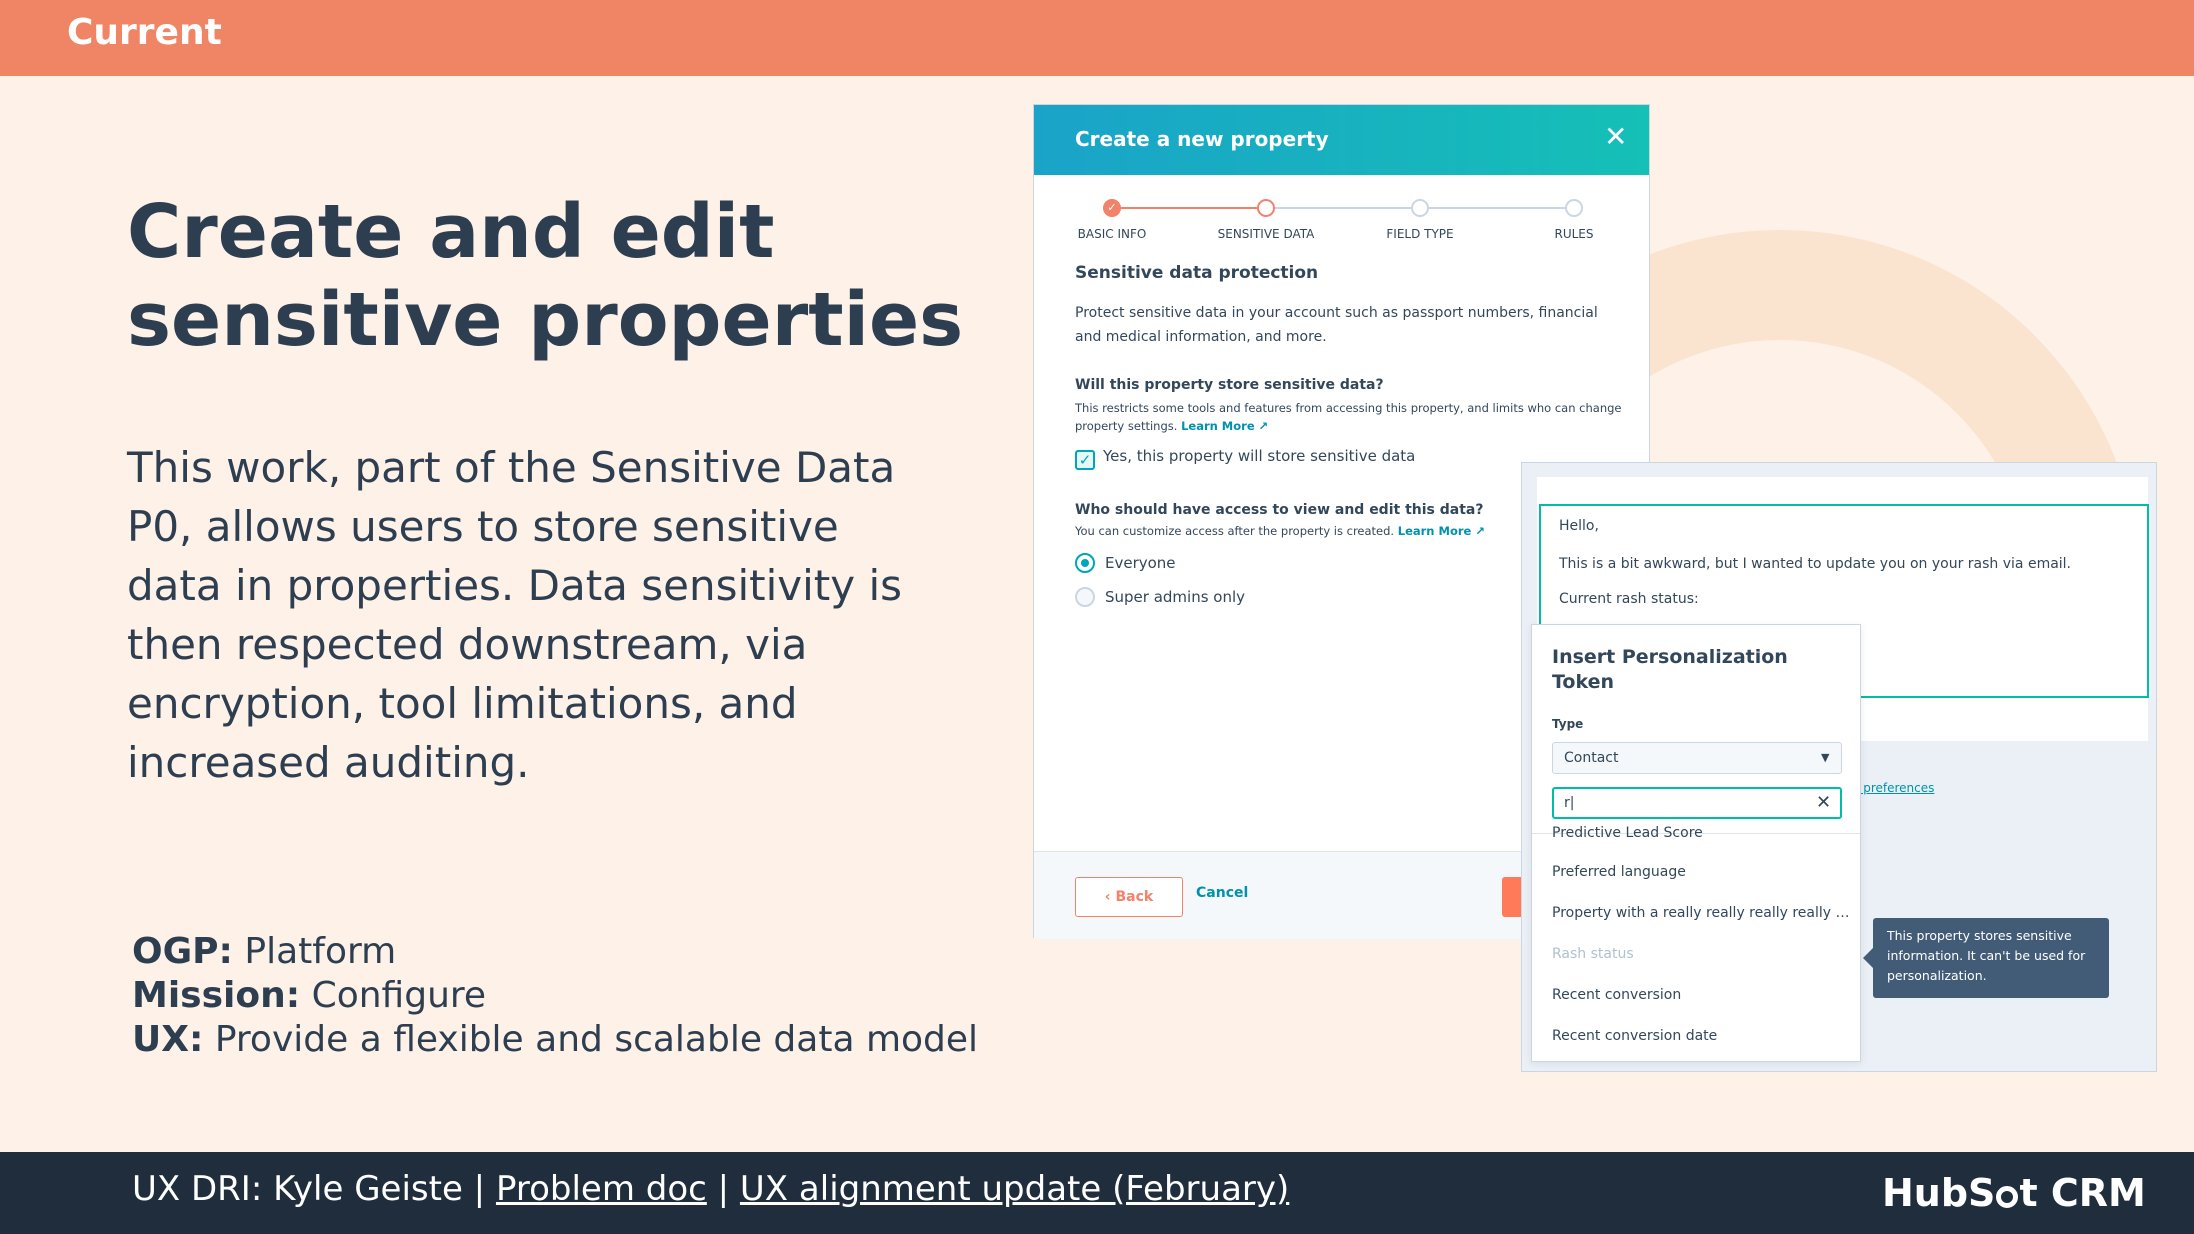 Image resolution: width=2194 pixels, height=1234 pixels. I want to click on preferences-link: e preferences, so click(1893, 788).